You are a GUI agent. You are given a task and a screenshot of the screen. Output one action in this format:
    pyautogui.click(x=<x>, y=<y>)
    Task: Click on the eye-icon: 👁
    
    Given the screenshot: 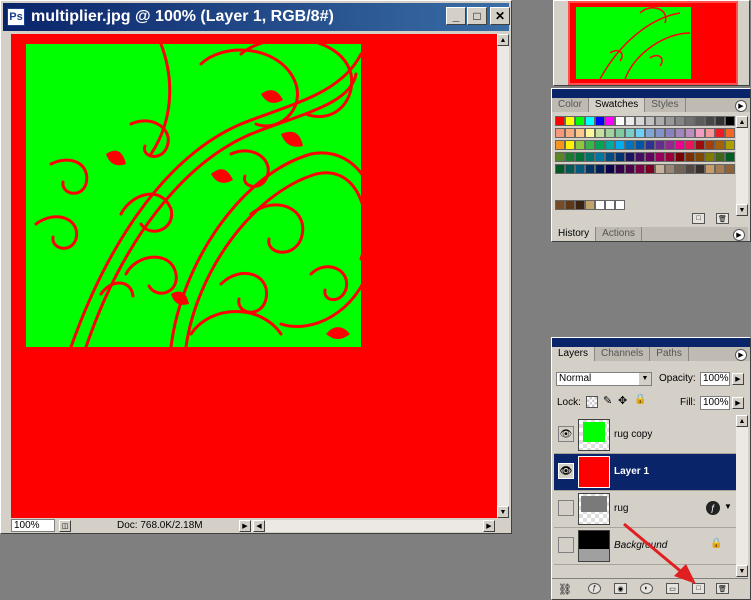 What is the action you would take?
    pyautogui.click(x=566, y=471)
    